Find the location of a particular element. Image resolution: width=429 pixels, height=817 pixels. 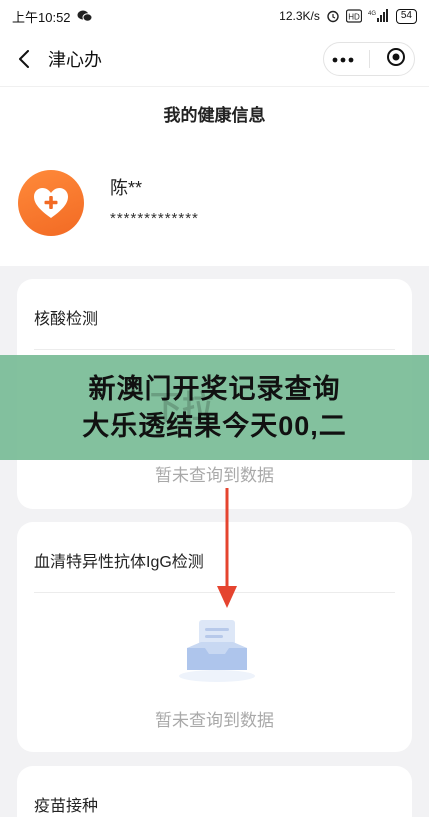

card-divider is located at coordinates (214, 349).